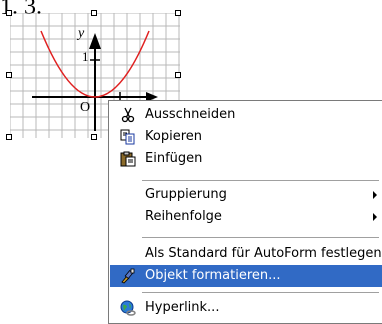  Describe the element at coordinates (246, 137) in the screenshot. I see `copy-menu-item: Kopieren` at that location.